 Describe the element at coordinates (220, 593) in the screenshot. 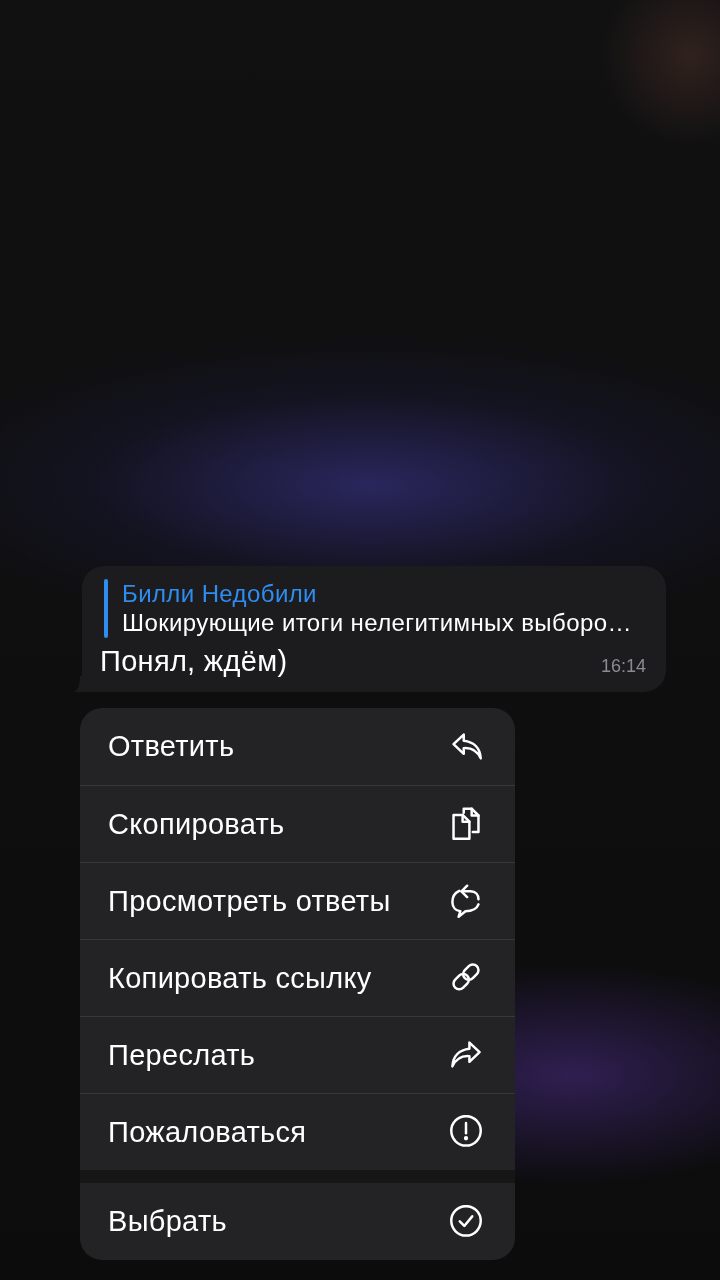

I see `reply-author: Билли Недобили` at that location.